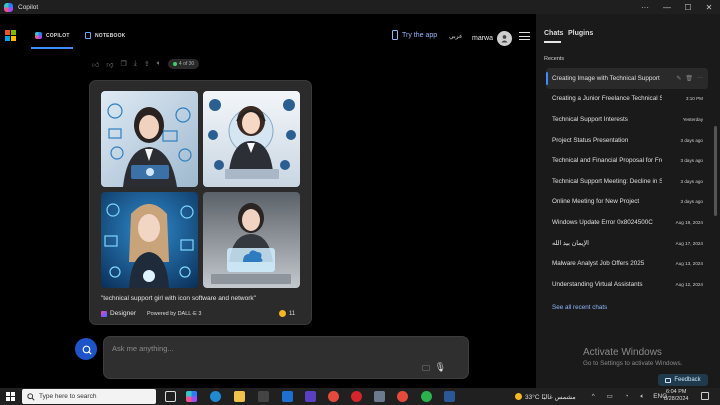 Image resolution: width=720 pixels, height=405 pixels. Describe the element at coordinates (426, 396) in the screenshot. I see `whatsapp-icon` at that location.